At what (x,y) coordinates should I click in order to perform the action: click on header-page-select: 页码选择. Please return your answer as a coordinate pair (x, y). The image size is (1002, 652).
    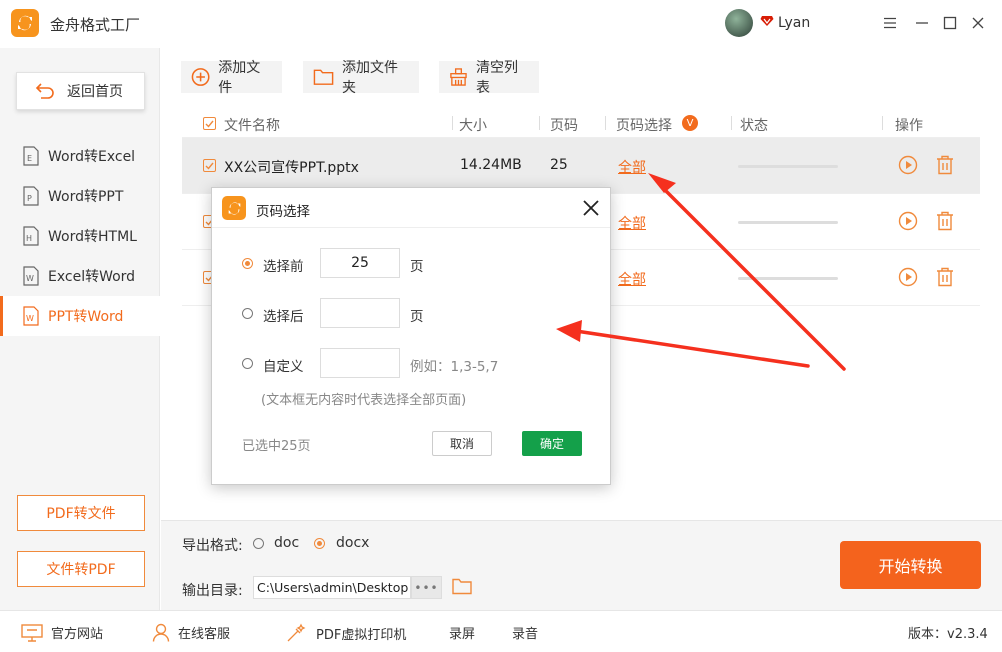
    Looking at the image, I should click on (644, 126).